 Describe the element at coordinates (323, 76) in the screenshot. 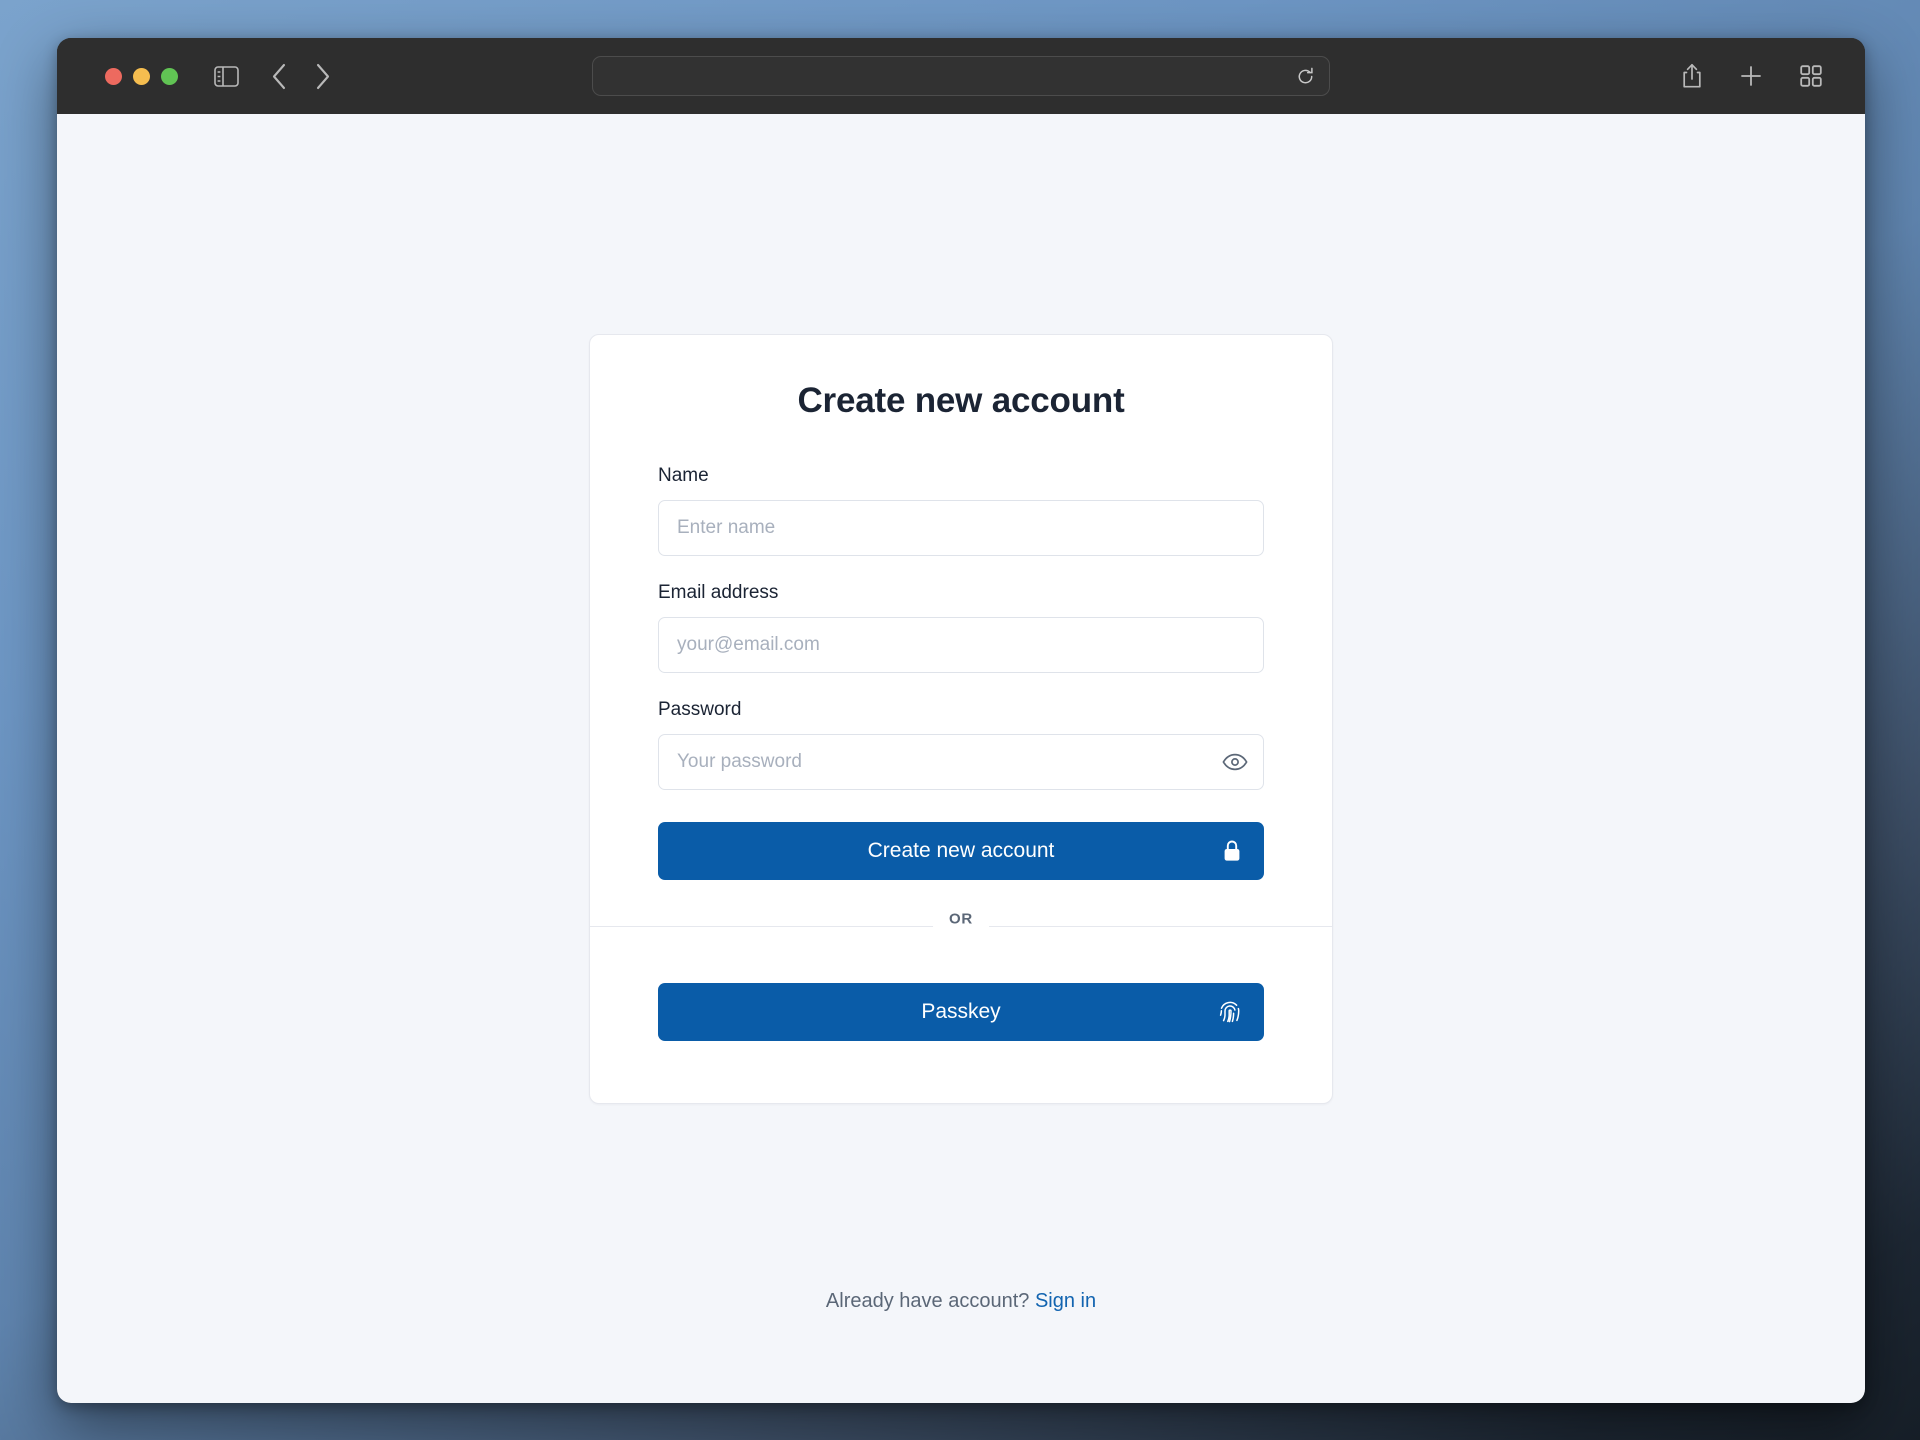

I see `forward-icon` at that location.